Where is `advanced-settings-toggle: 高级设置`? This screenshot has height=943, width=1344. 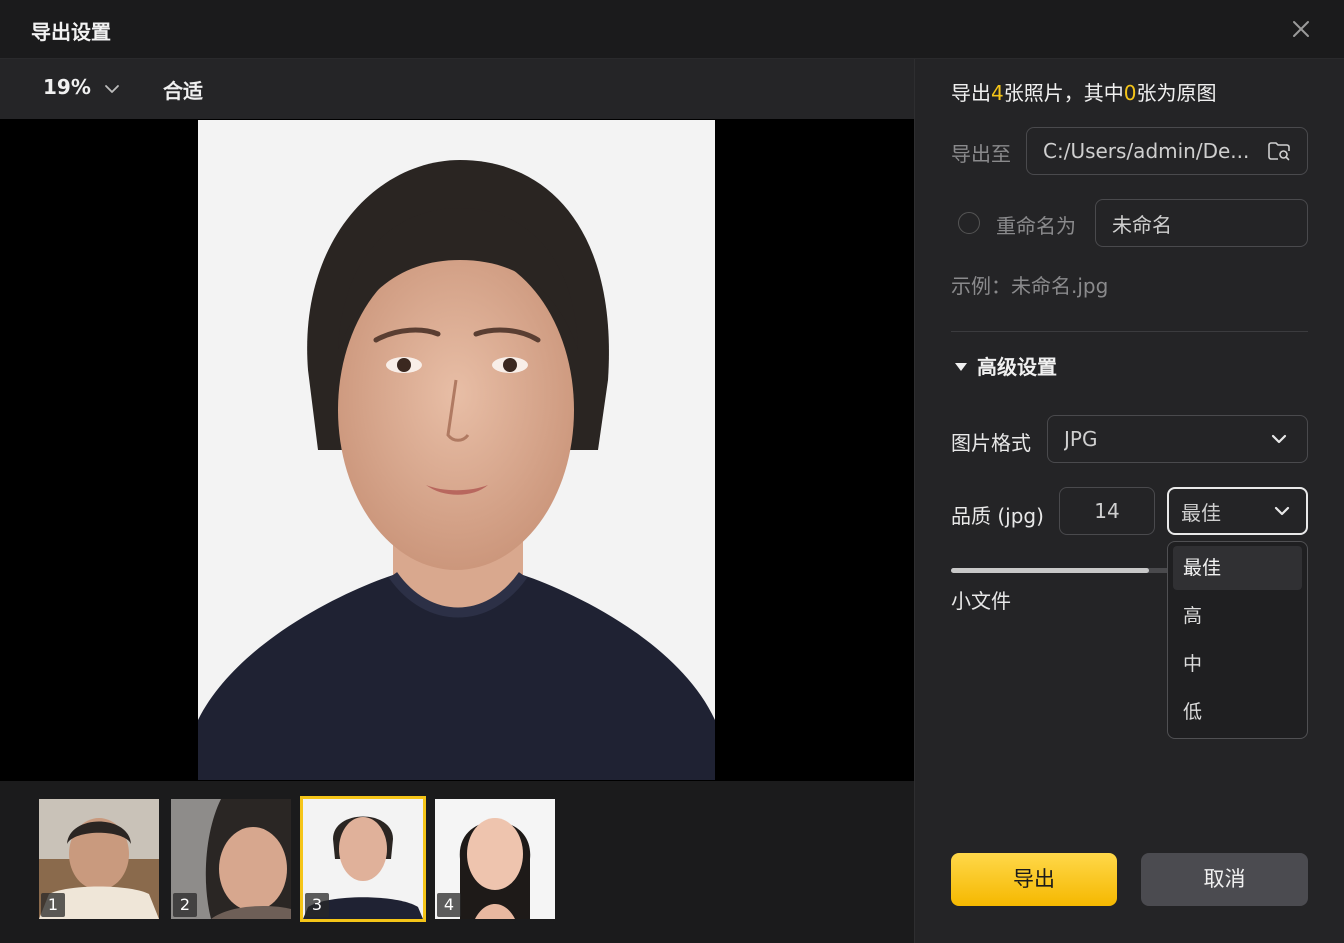
advanced-settings-toggle: 高级设置 is located at coordinates (1006, 365).